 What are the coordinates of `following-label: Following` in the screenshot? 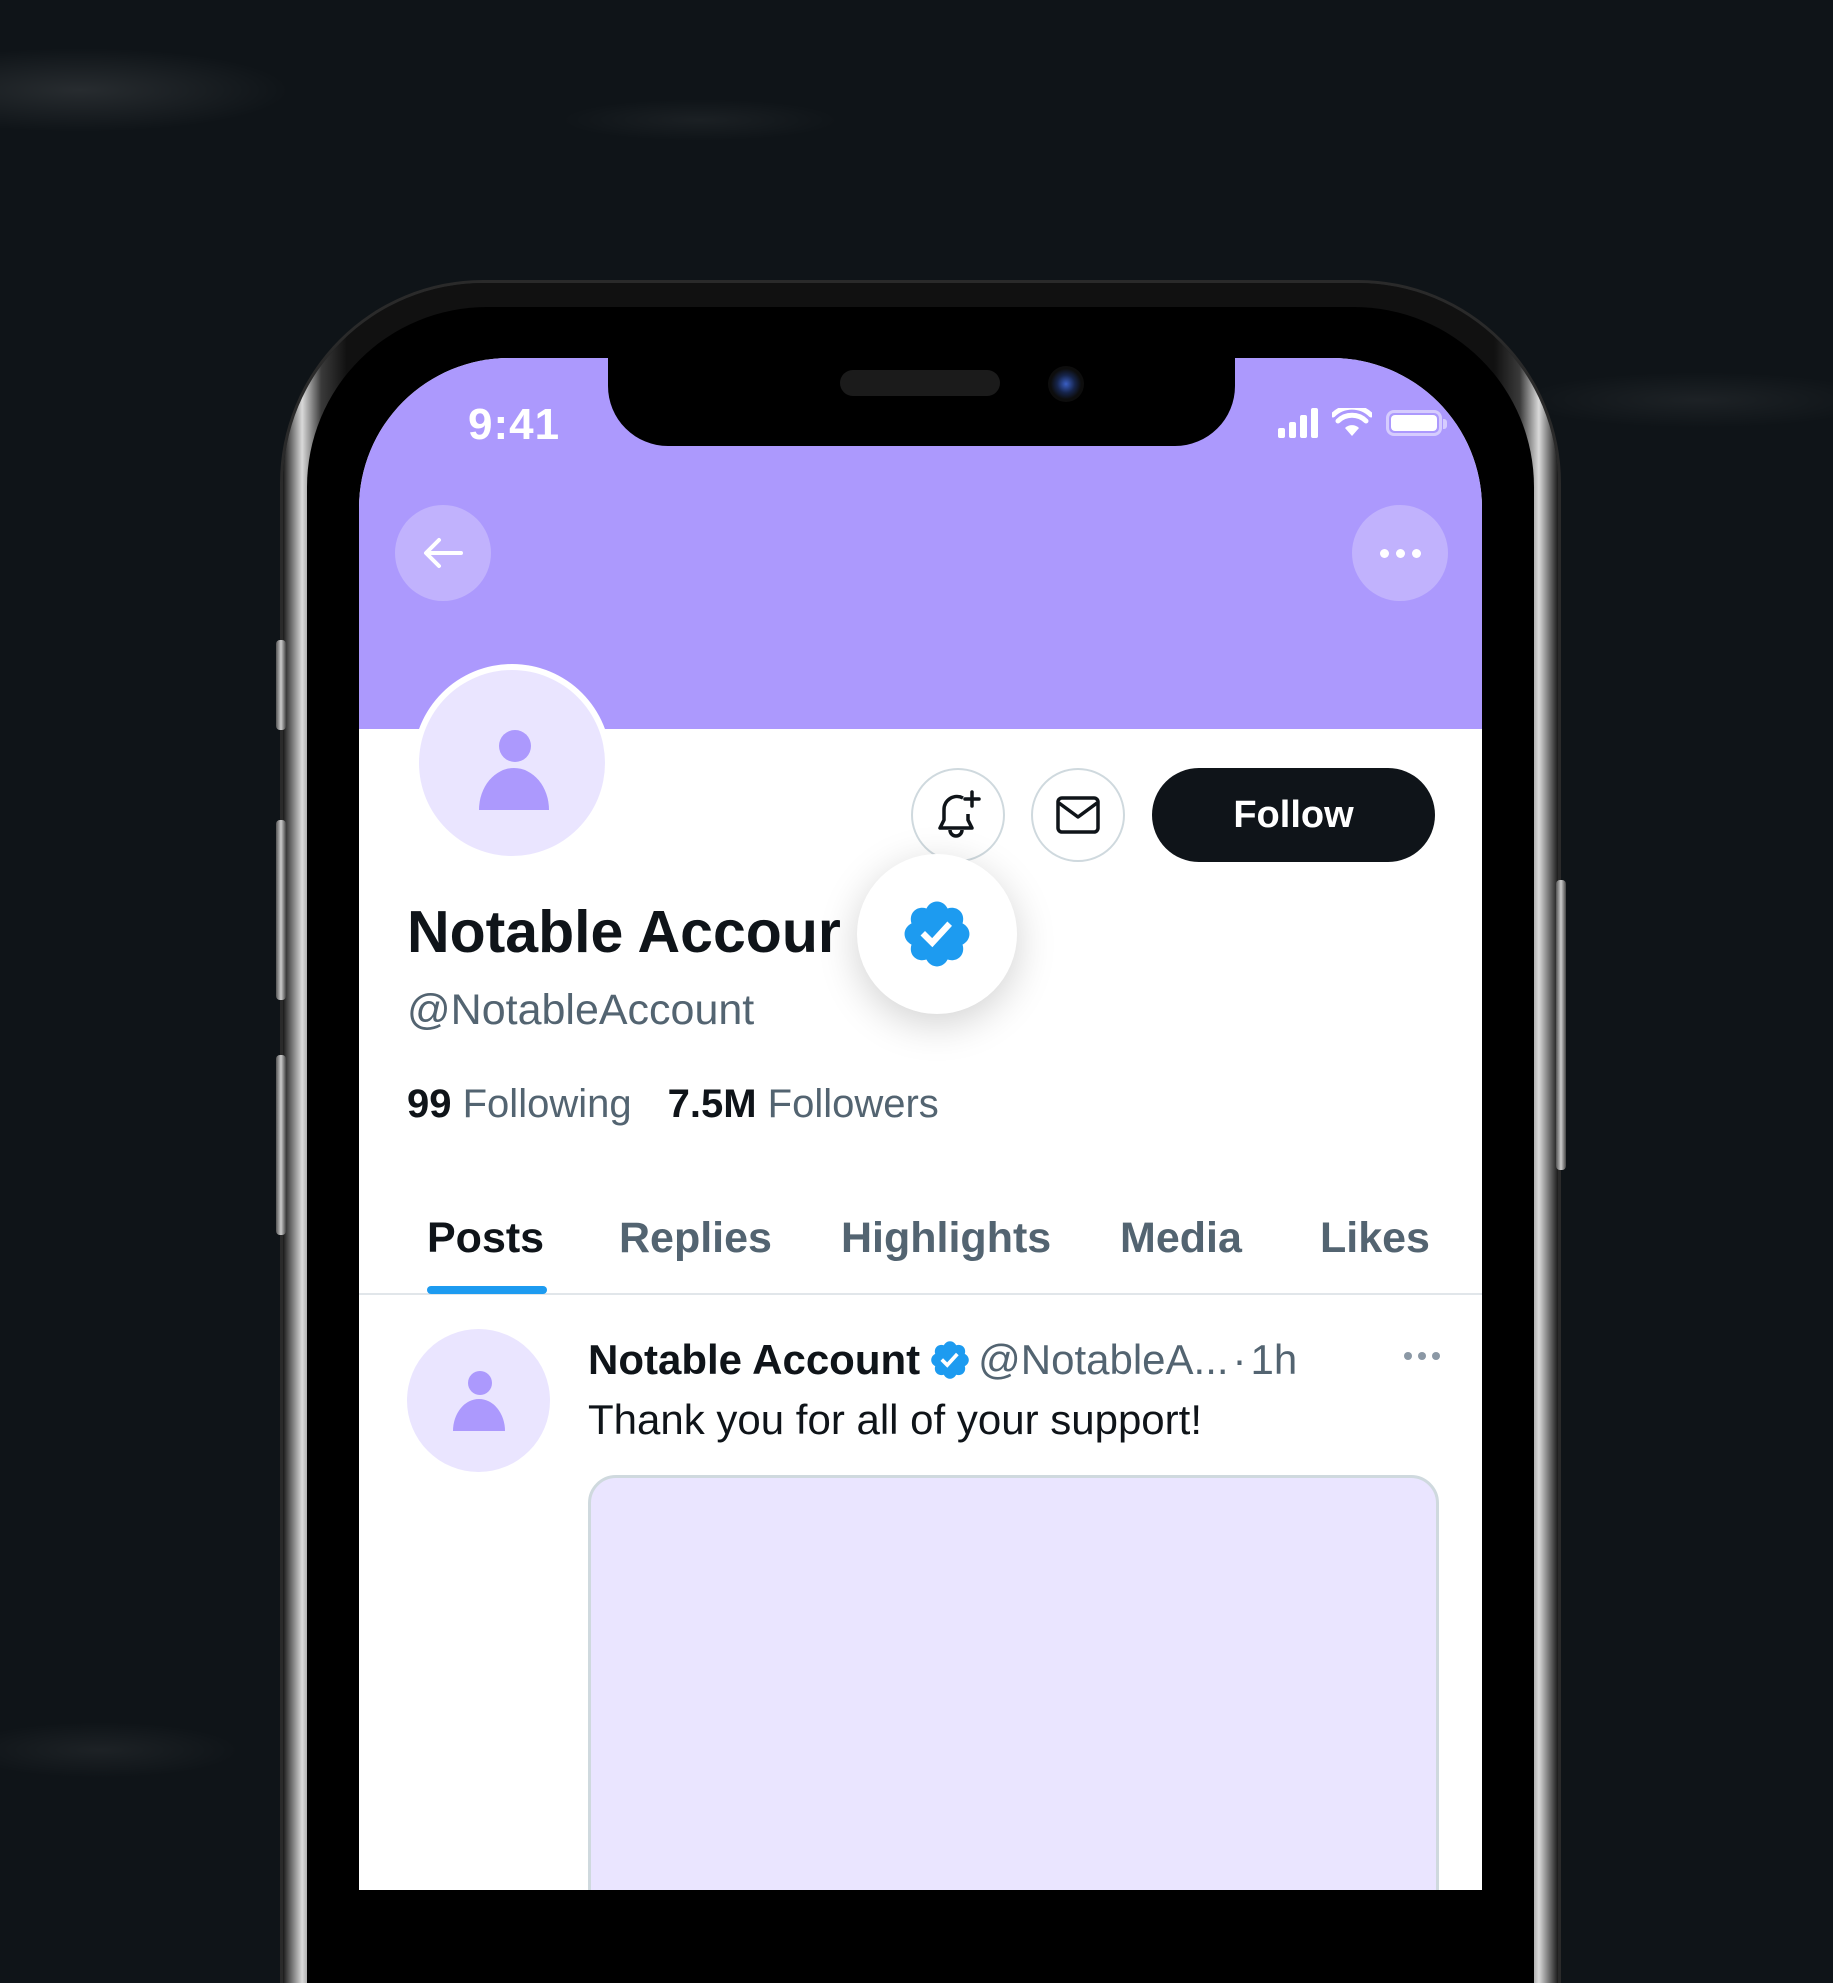 It's located at (547, 1104).